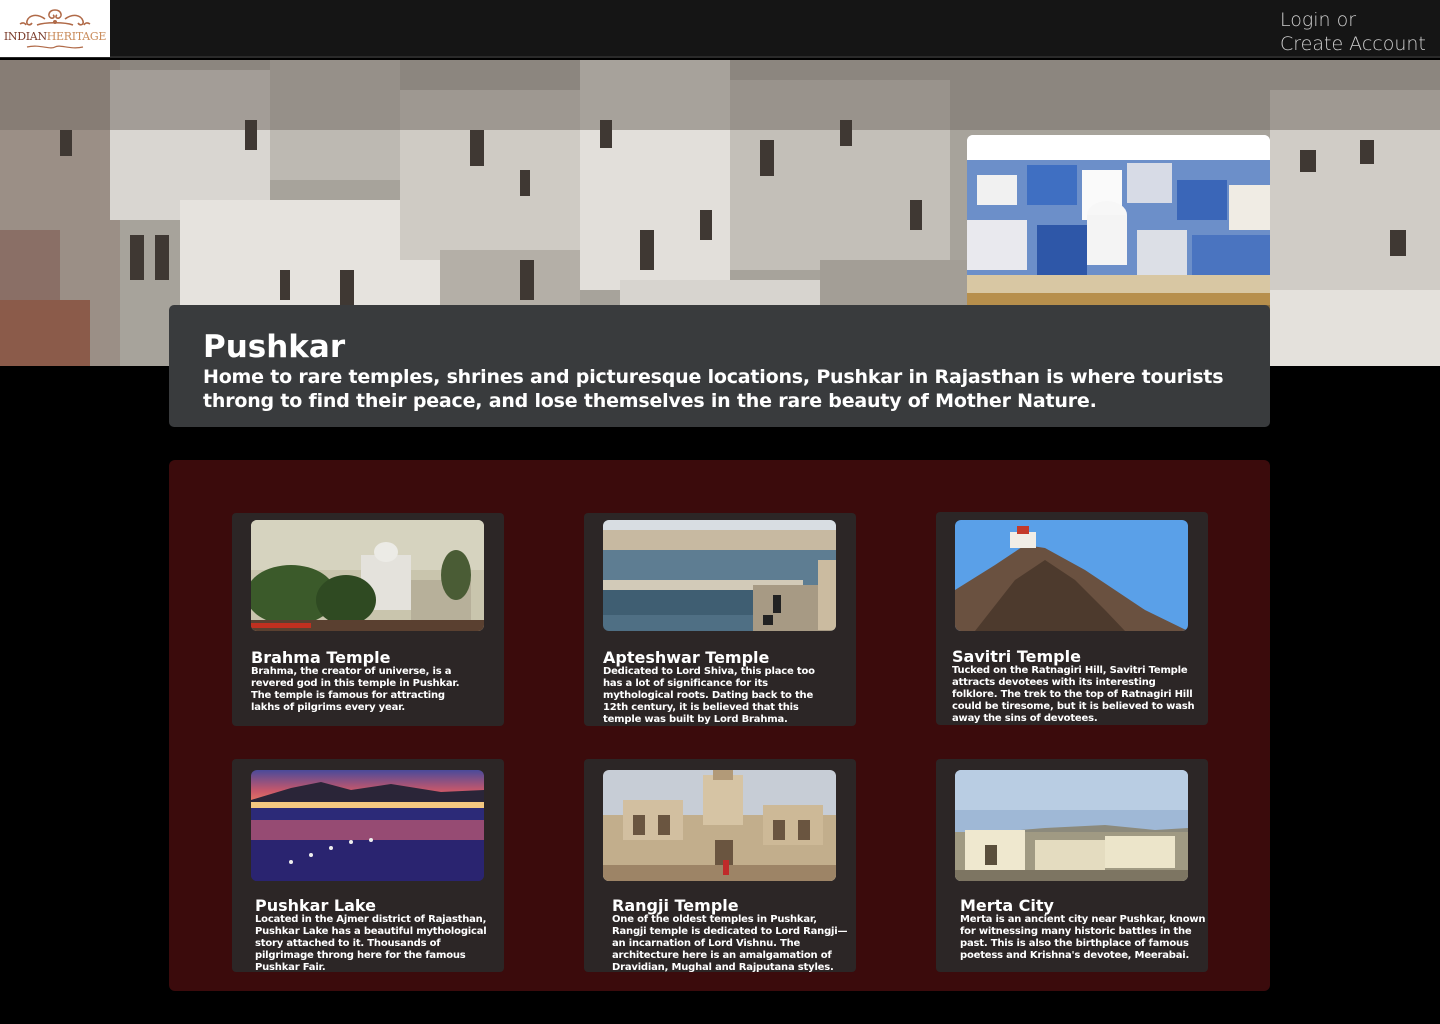 This screenshot has width=1440, height=1024. I want to click on apteshwar-temple-photo, so click(719, 575).